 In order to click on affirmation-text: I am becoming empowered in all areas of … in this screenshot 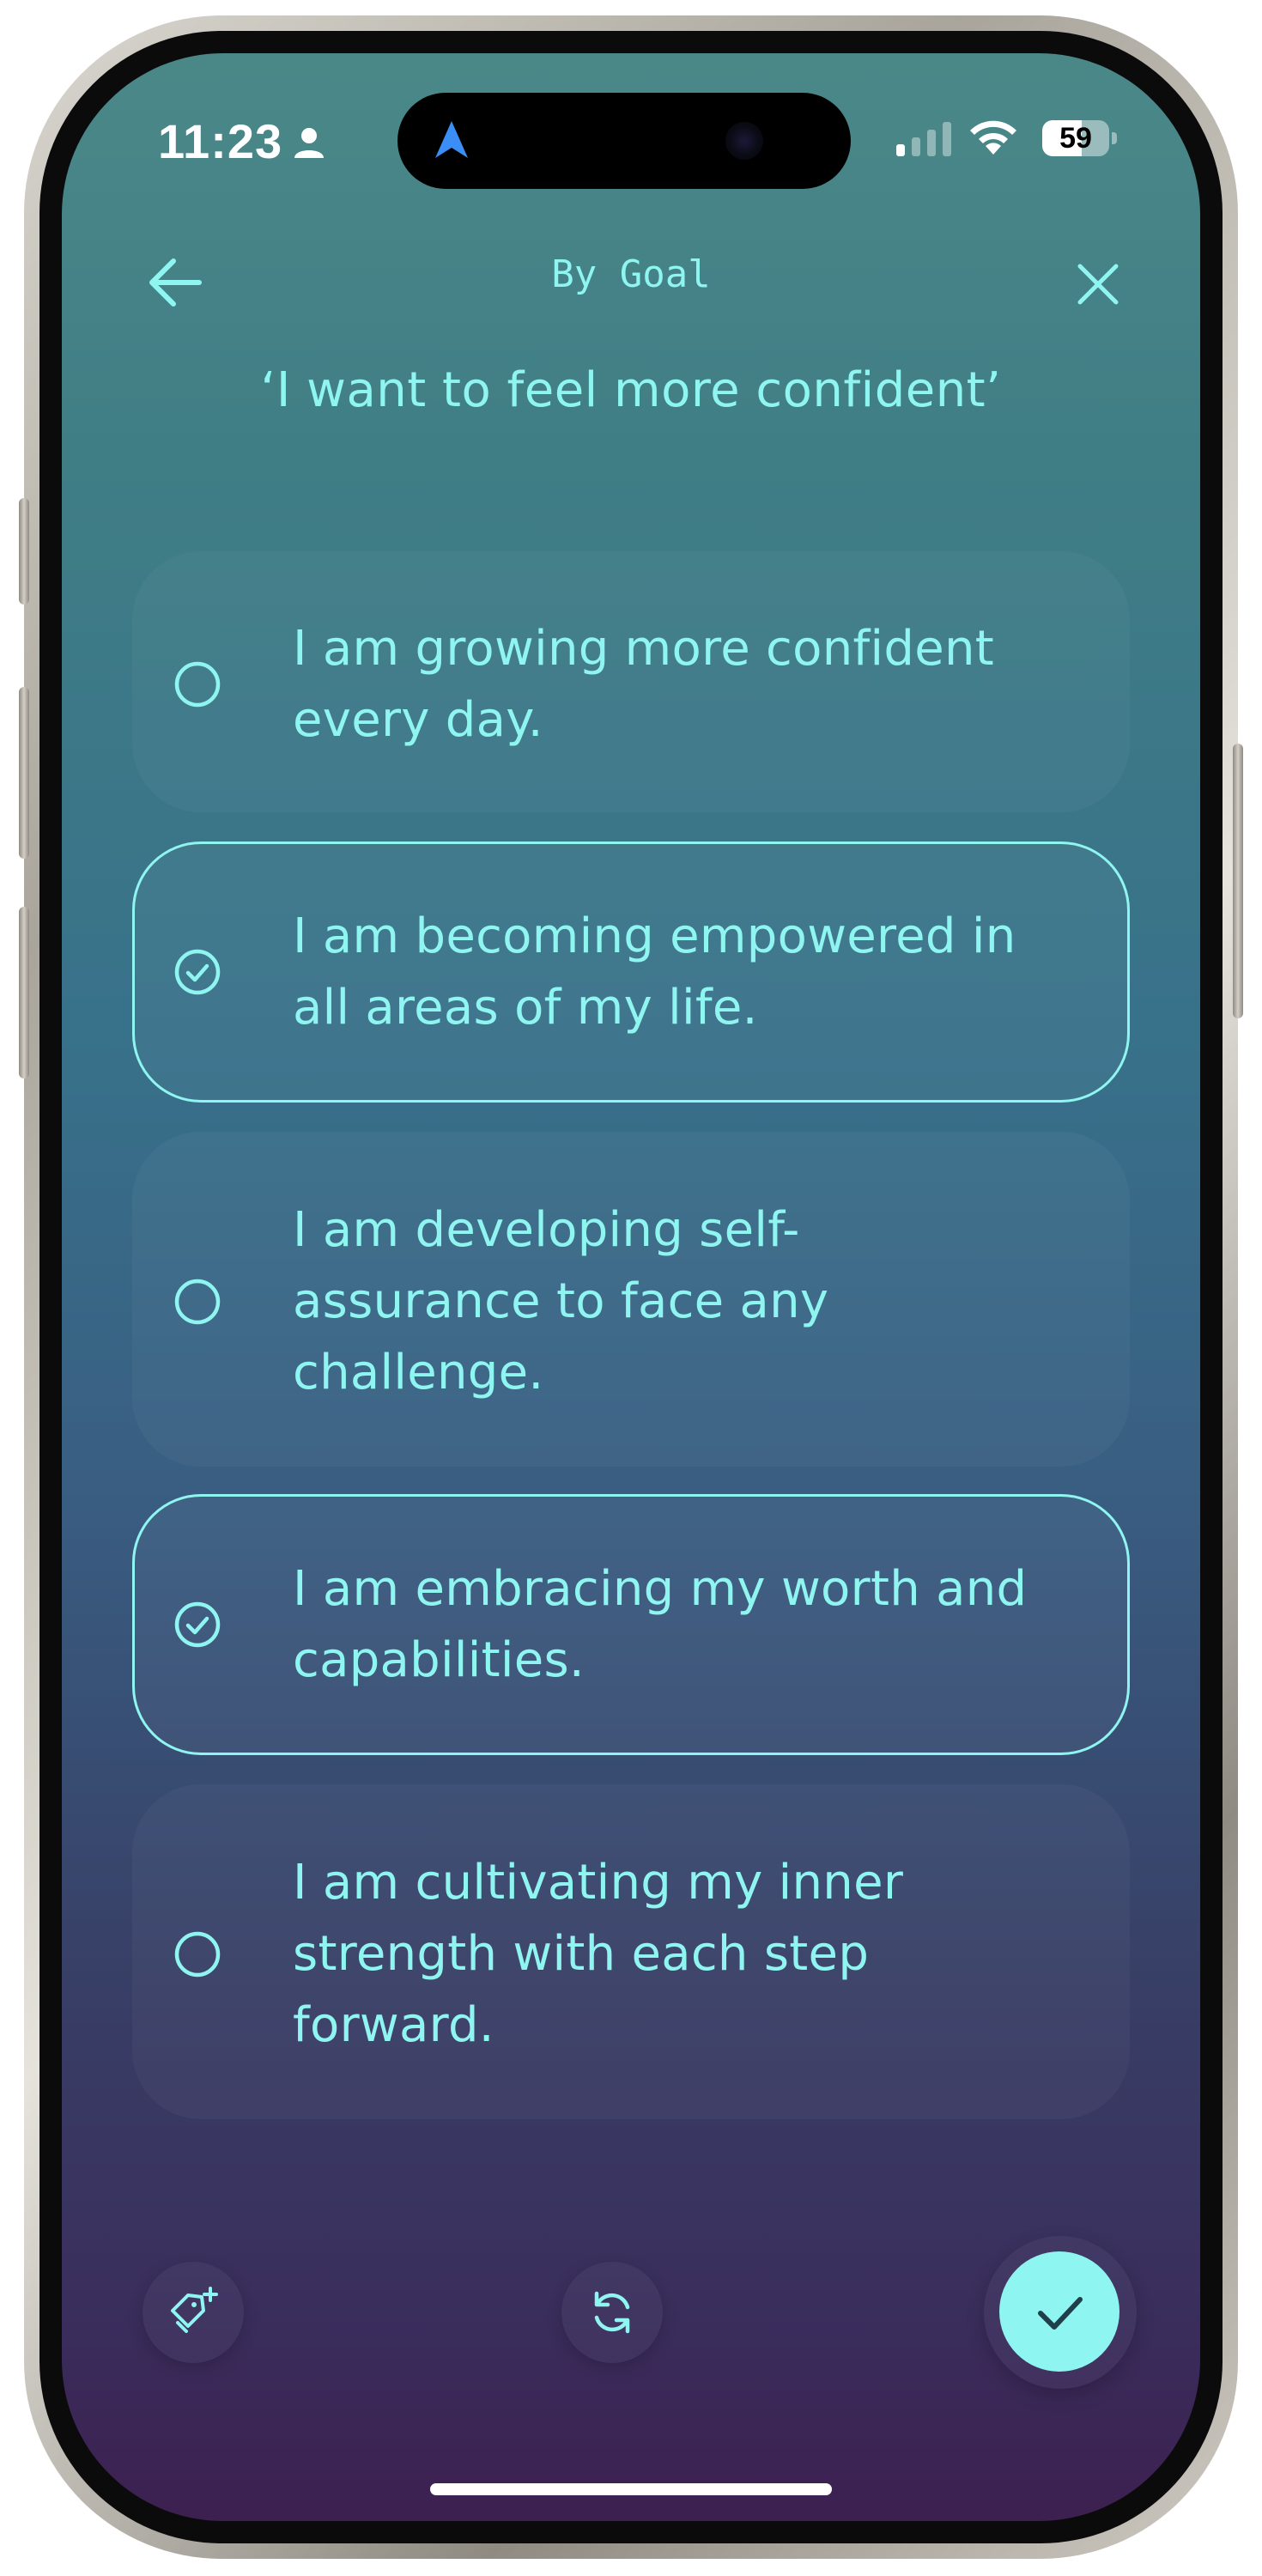, I will do `click(692, 972)`.